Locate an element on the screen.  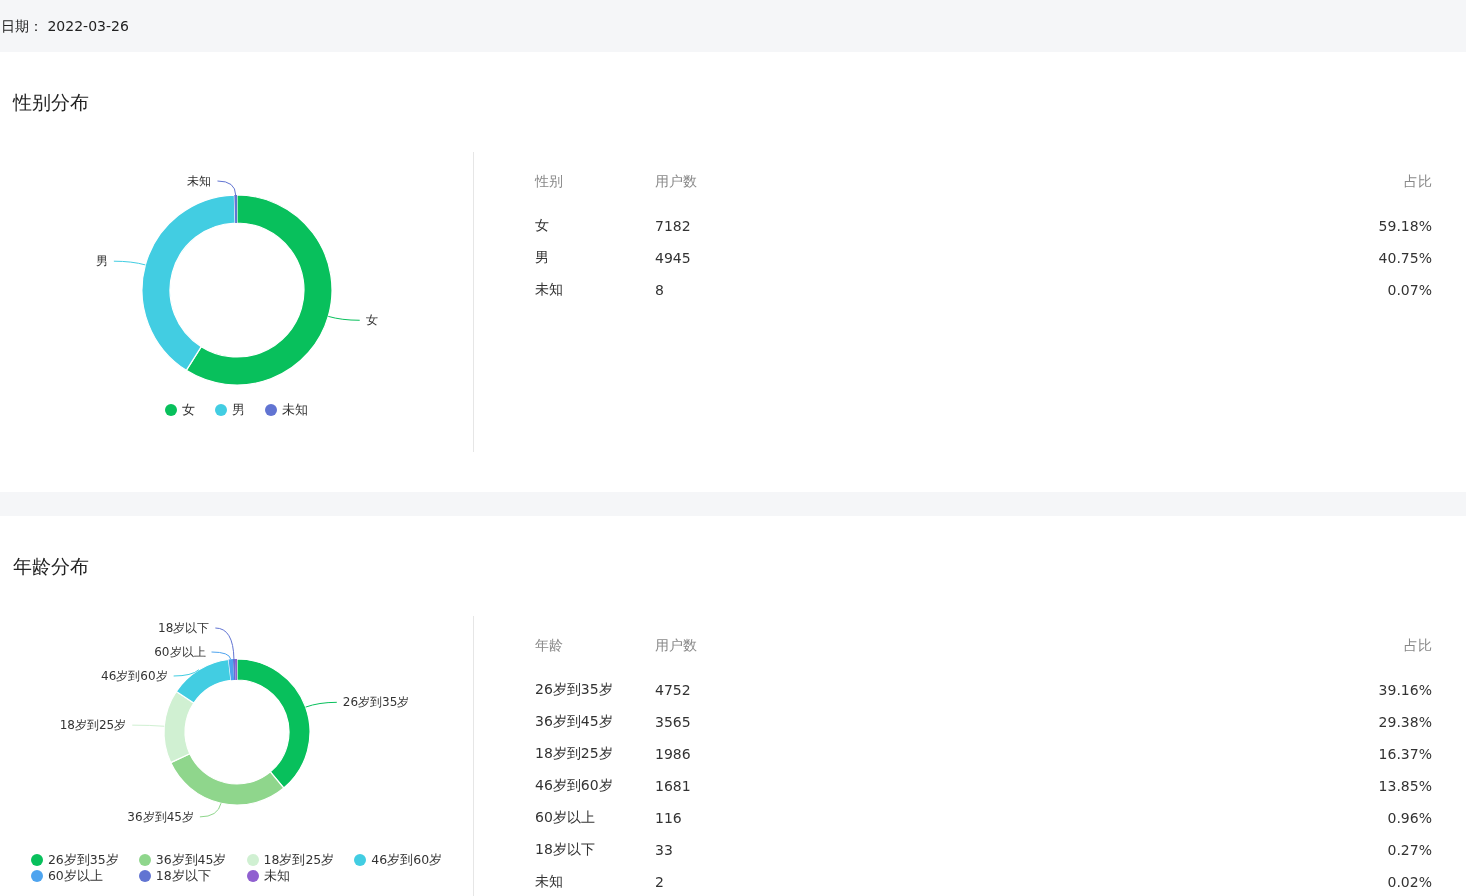
table-cell: 16.37% is located at coordinates (1405, 754).